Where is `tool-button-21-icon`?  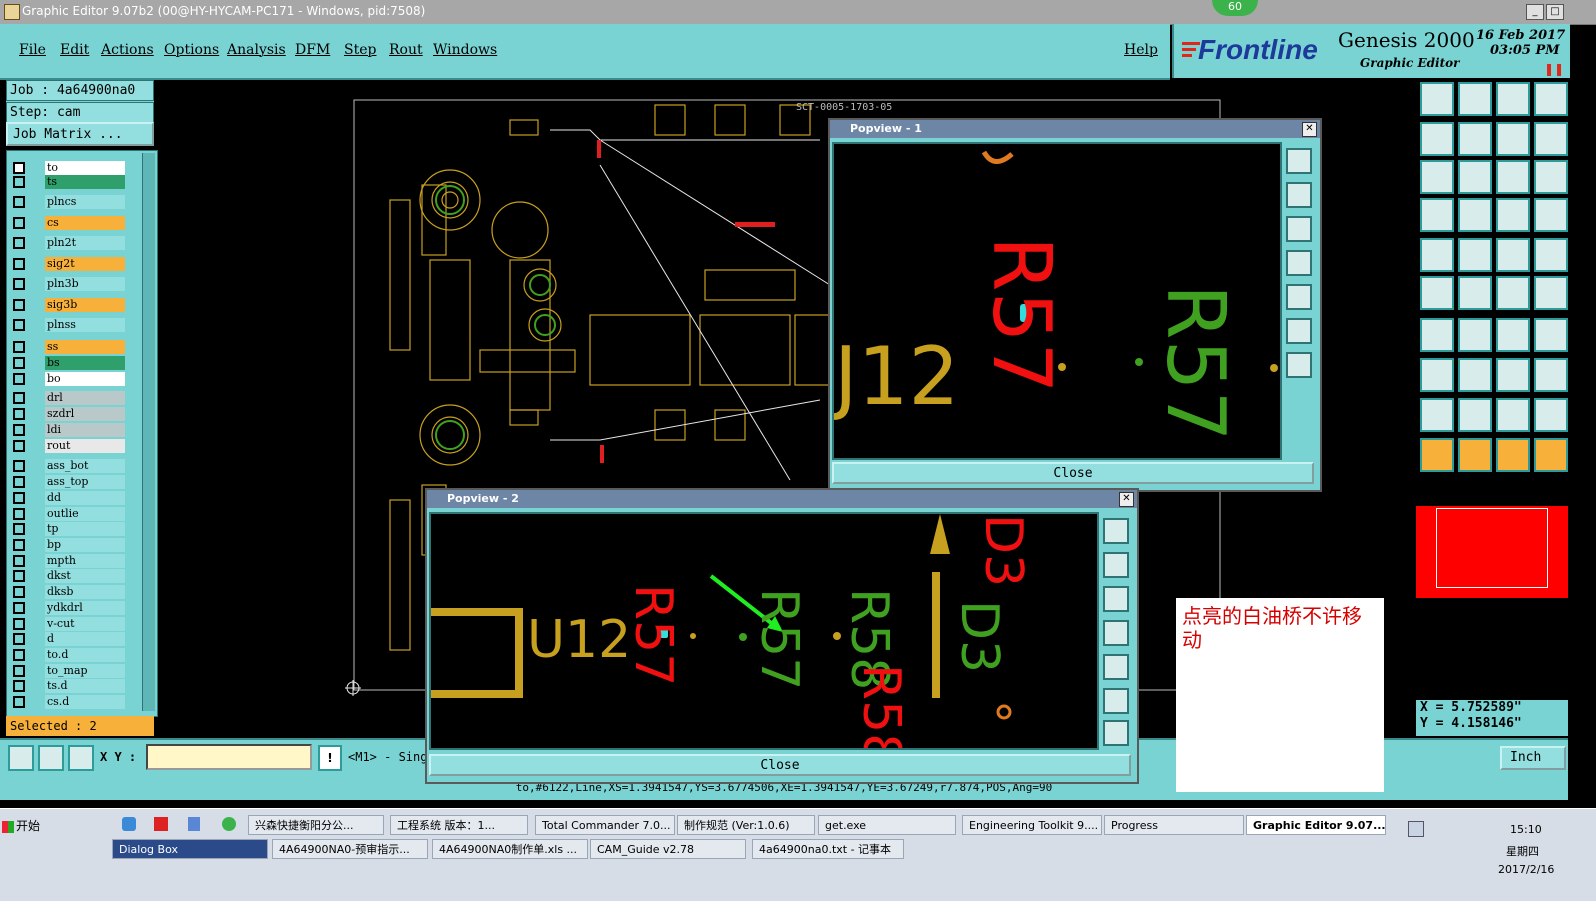
tool-button-21-icon is located at coordinates (1437, 293).